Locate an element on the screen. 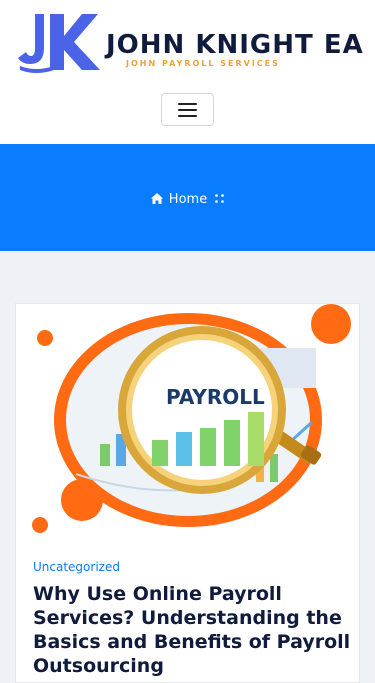  brand-tagline: JOHN PAYROLL SERVICES is located at coordinates (203, 63).